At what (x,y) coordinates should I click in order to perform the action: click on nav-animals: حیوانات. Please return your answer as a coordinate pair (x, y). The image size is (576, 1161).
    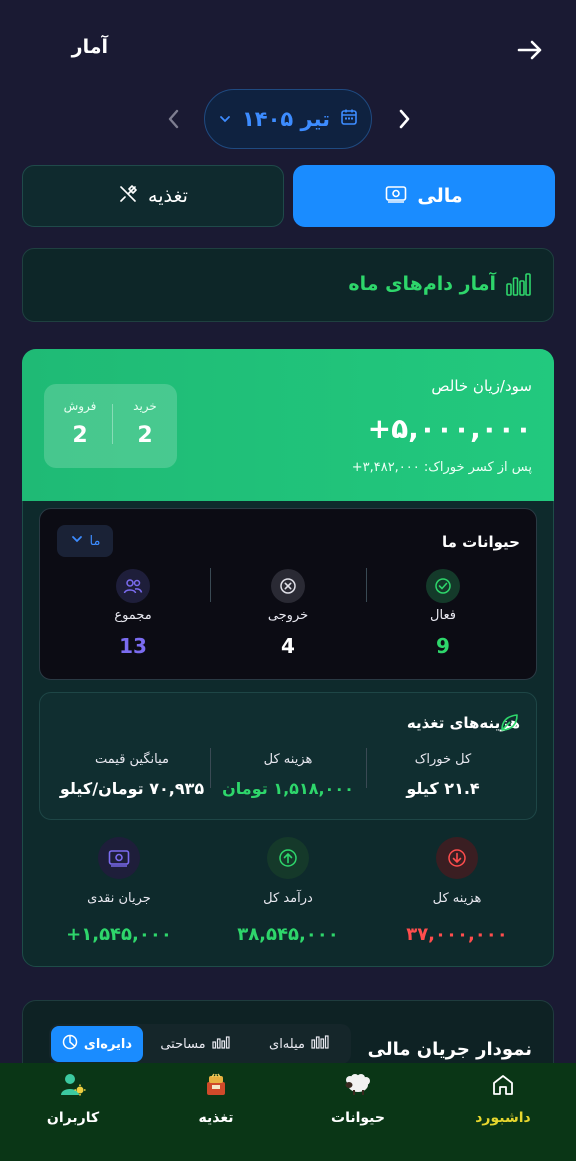
    Looking at the image, I should click on (358, 1112).